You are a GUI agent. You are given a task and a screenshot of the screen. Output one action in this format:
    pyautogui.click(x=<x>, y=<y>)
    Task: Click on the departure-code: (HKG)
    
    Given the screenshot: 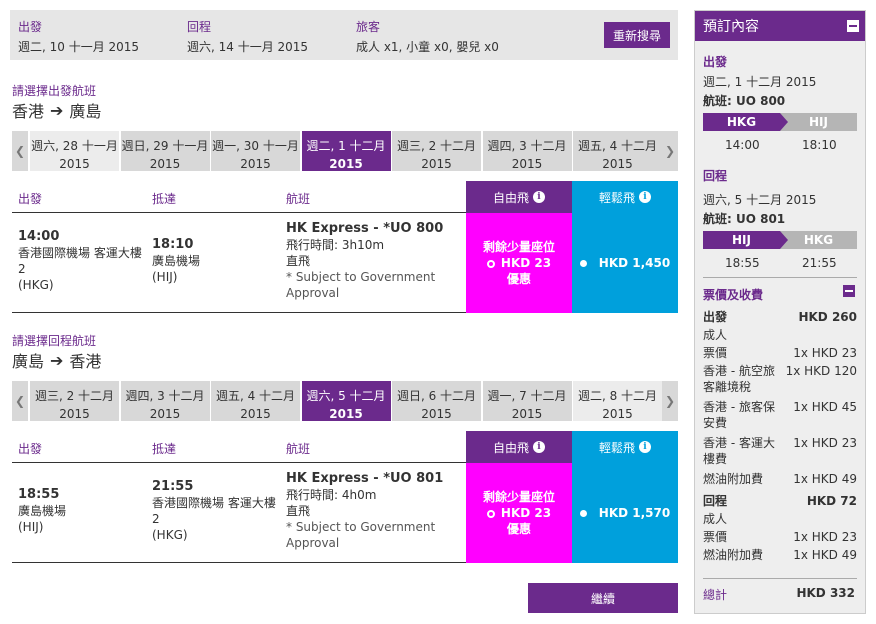 What is the action you would take?
    pyautogui.click(x=36, y=285)
    